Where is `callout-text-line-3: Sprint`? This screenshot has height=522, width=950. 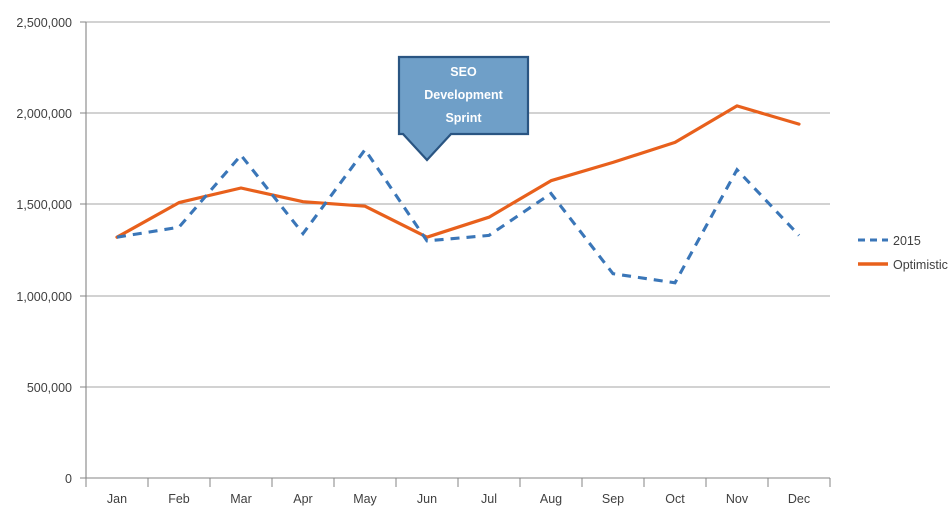
callout-text-line-3: Sprint is located at coordinates (463, 118).